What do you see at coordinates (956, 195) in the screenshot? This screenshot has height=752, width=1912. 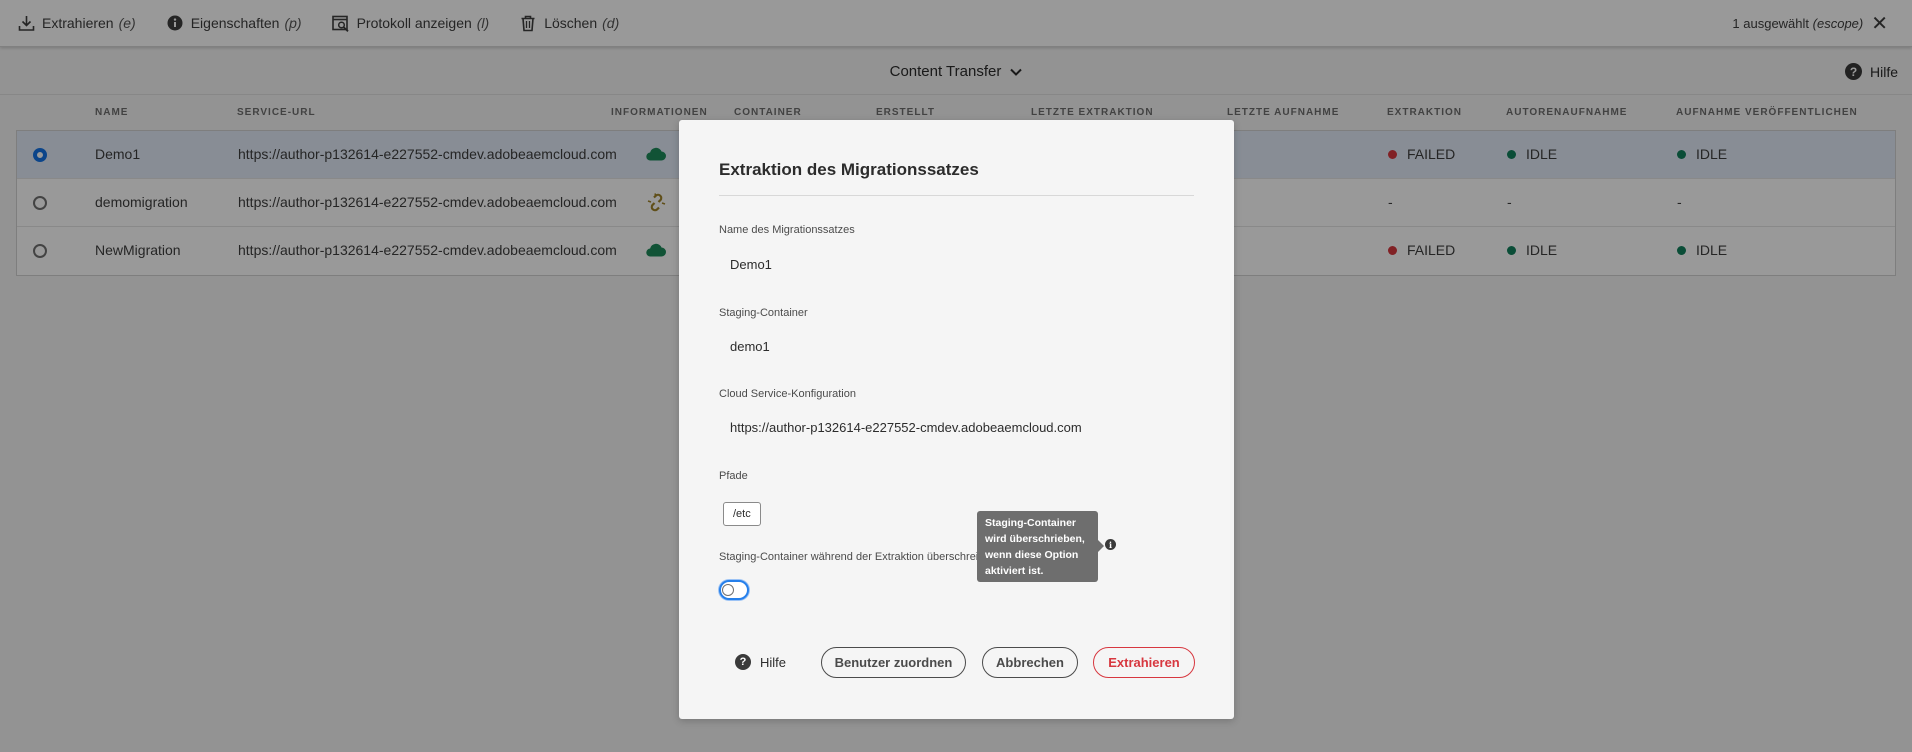 I see `dialog-divider` at bounding box center [956, 195].